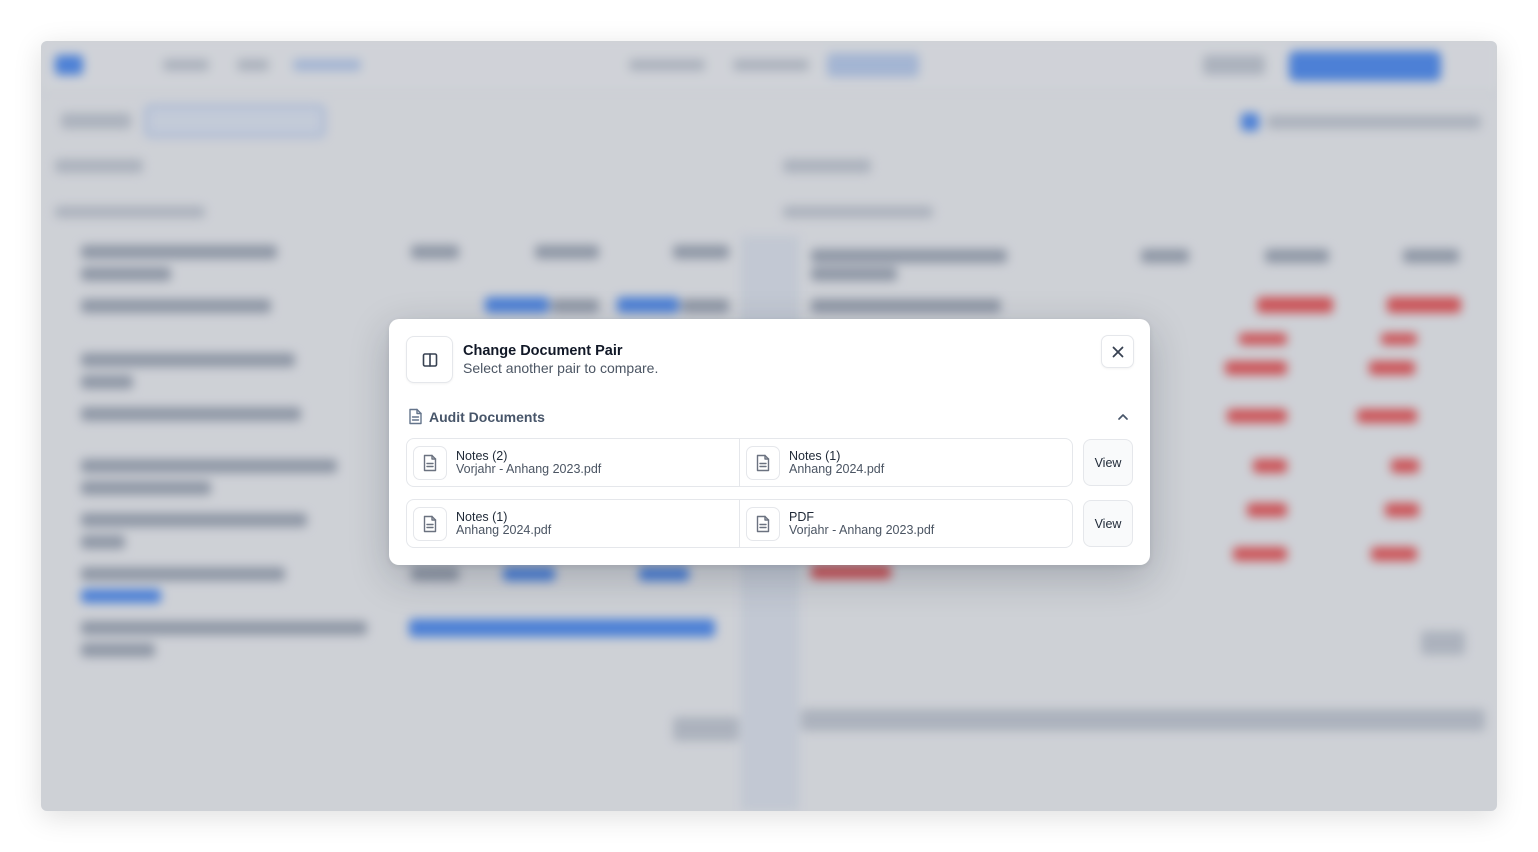 The height and width of the screenshot is (852, 1538). I want to click on chevron-up-icon, so click(1123, 417).